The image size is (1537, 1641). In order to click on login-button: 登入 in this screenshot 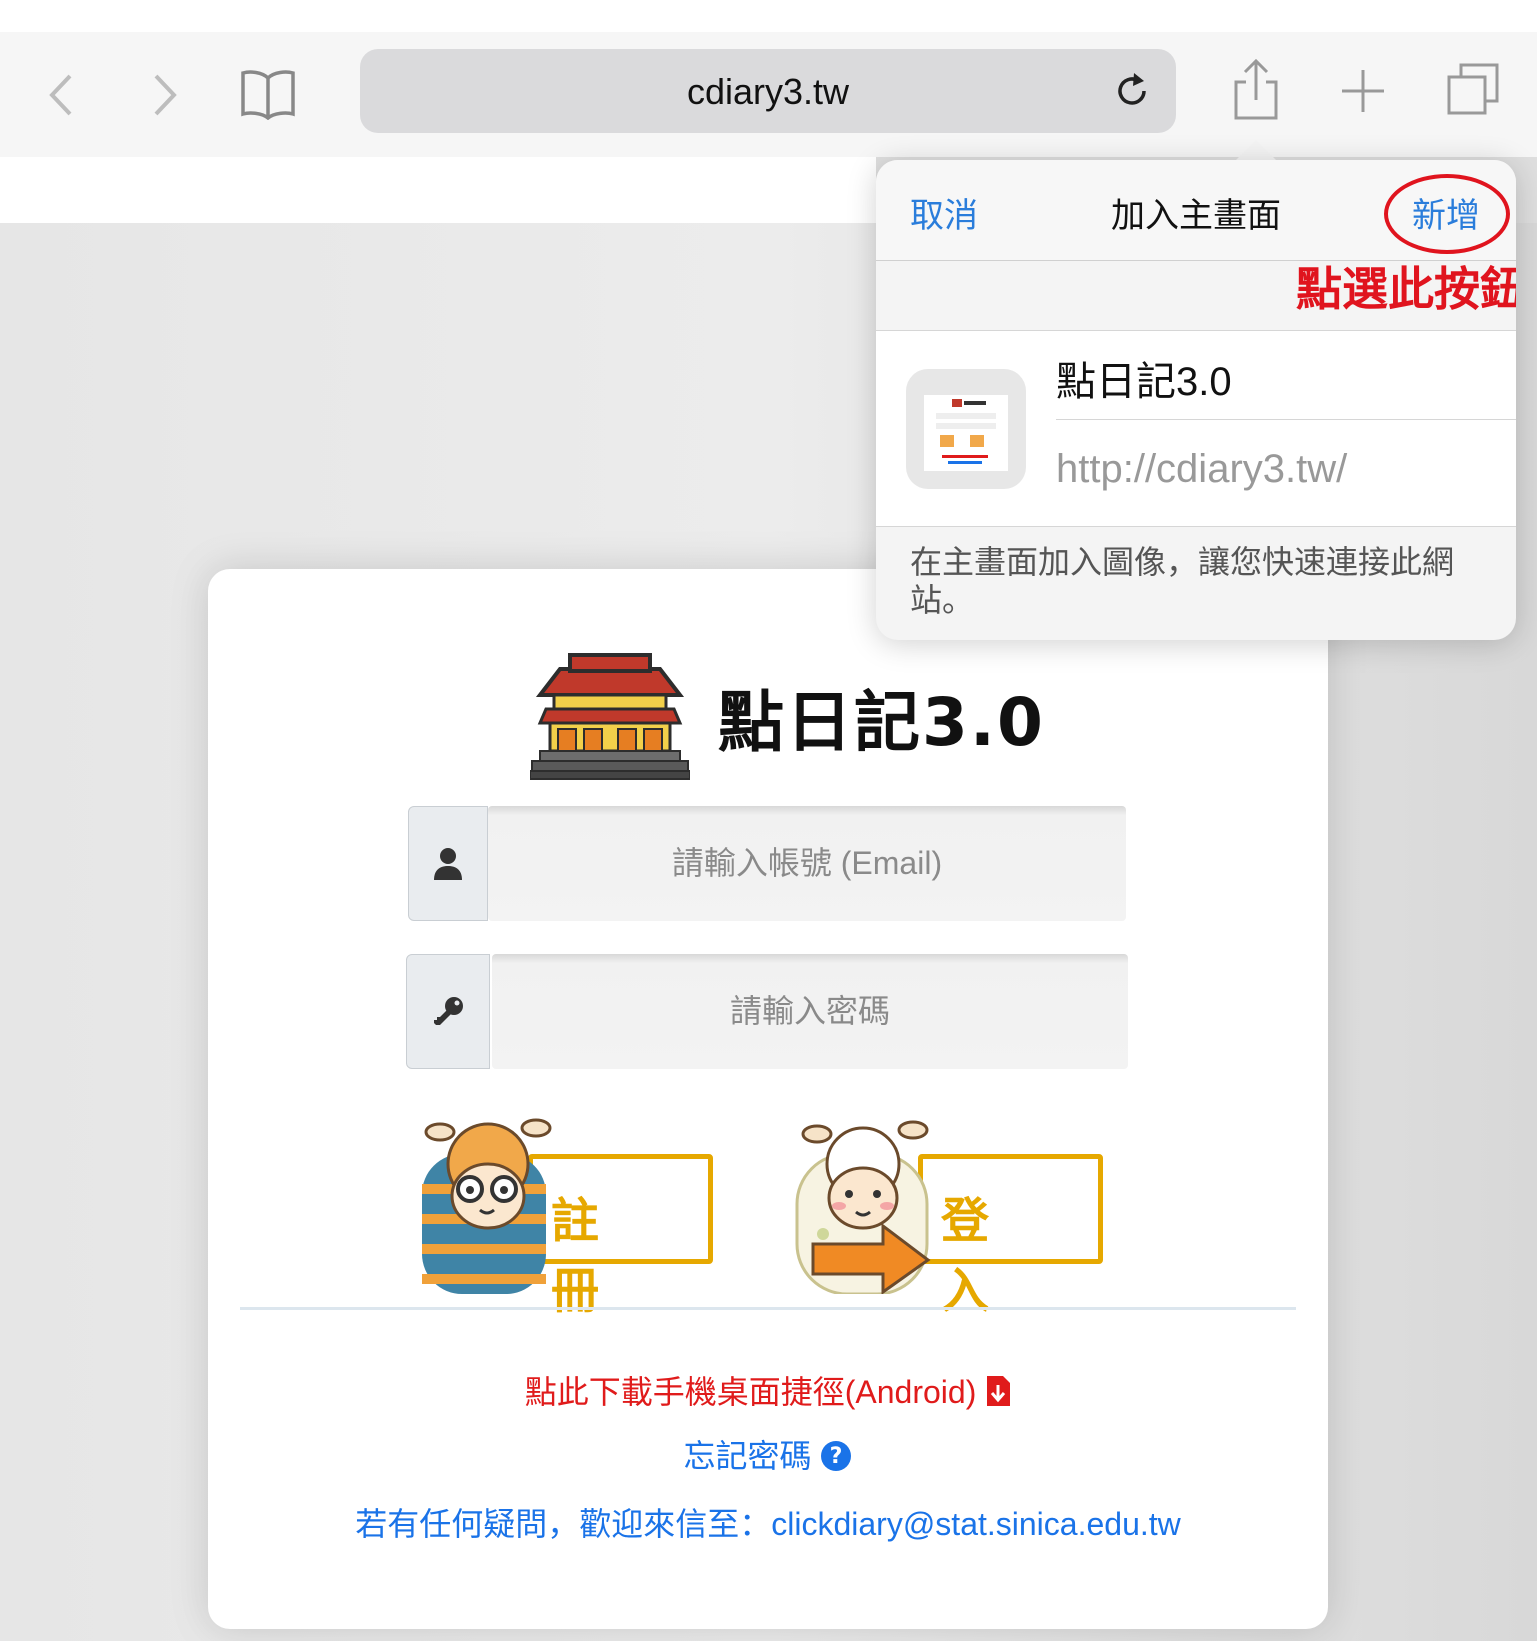, I will do `click(953, 1216)`.